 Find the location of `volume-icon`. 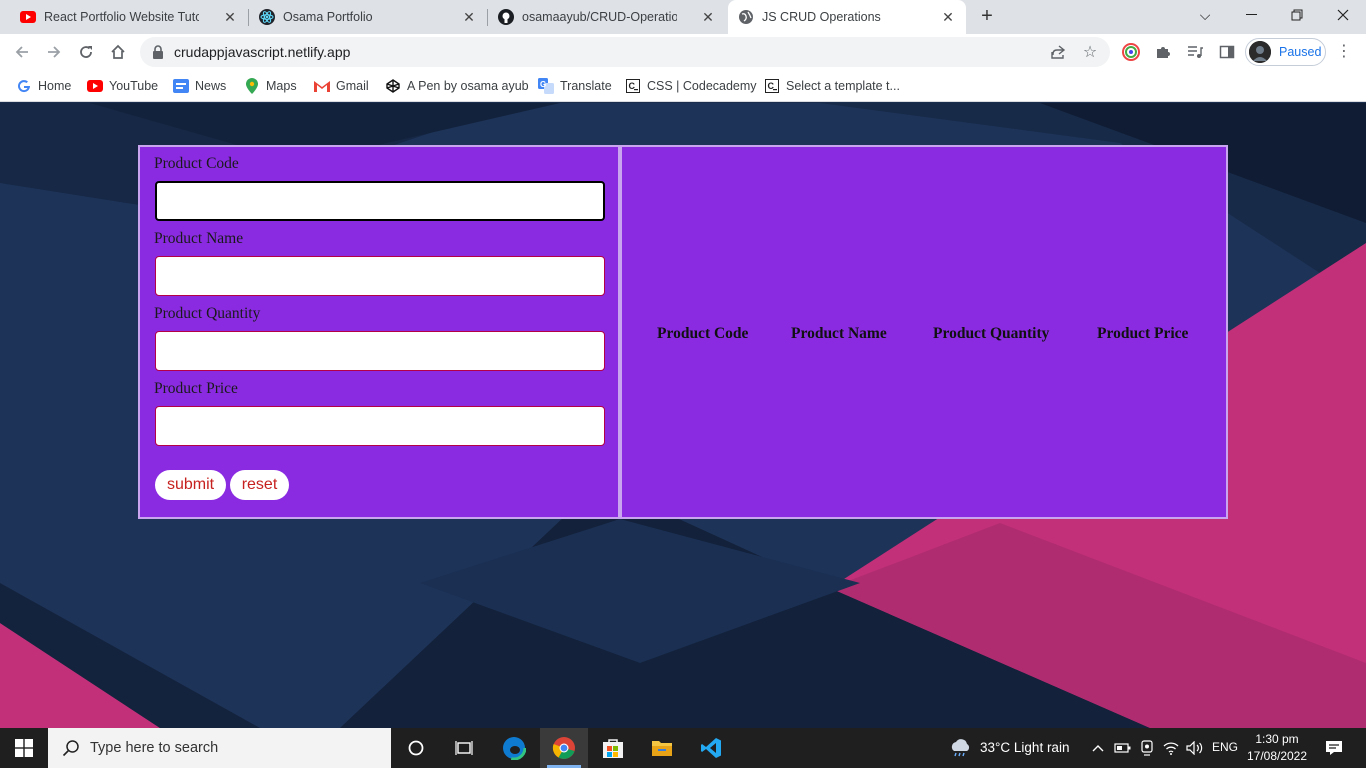

volume-icon is located at coordinates (1195, 748).